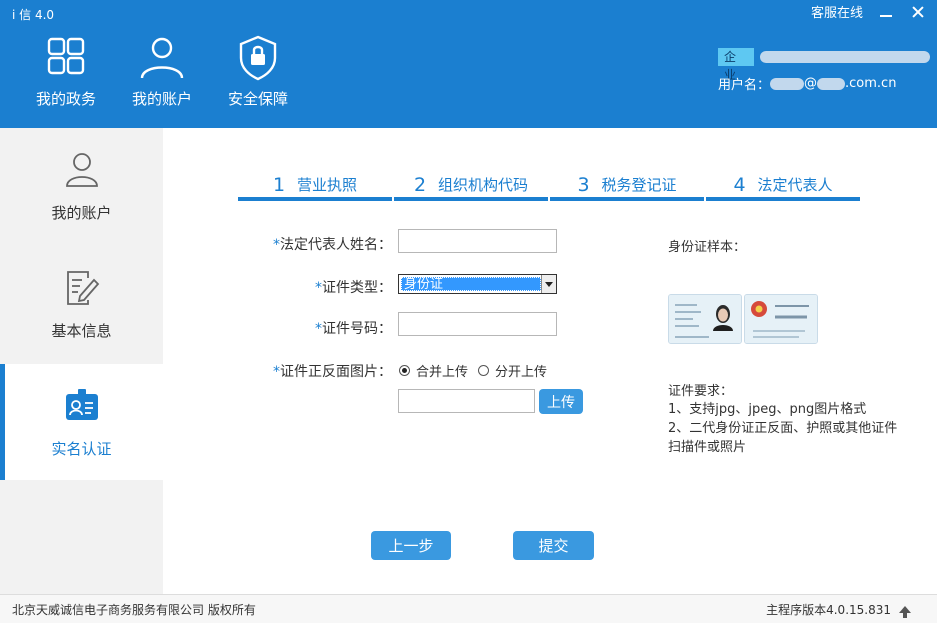  I want to click on sidebar-item-label: 我的账户, so click(81, 212).